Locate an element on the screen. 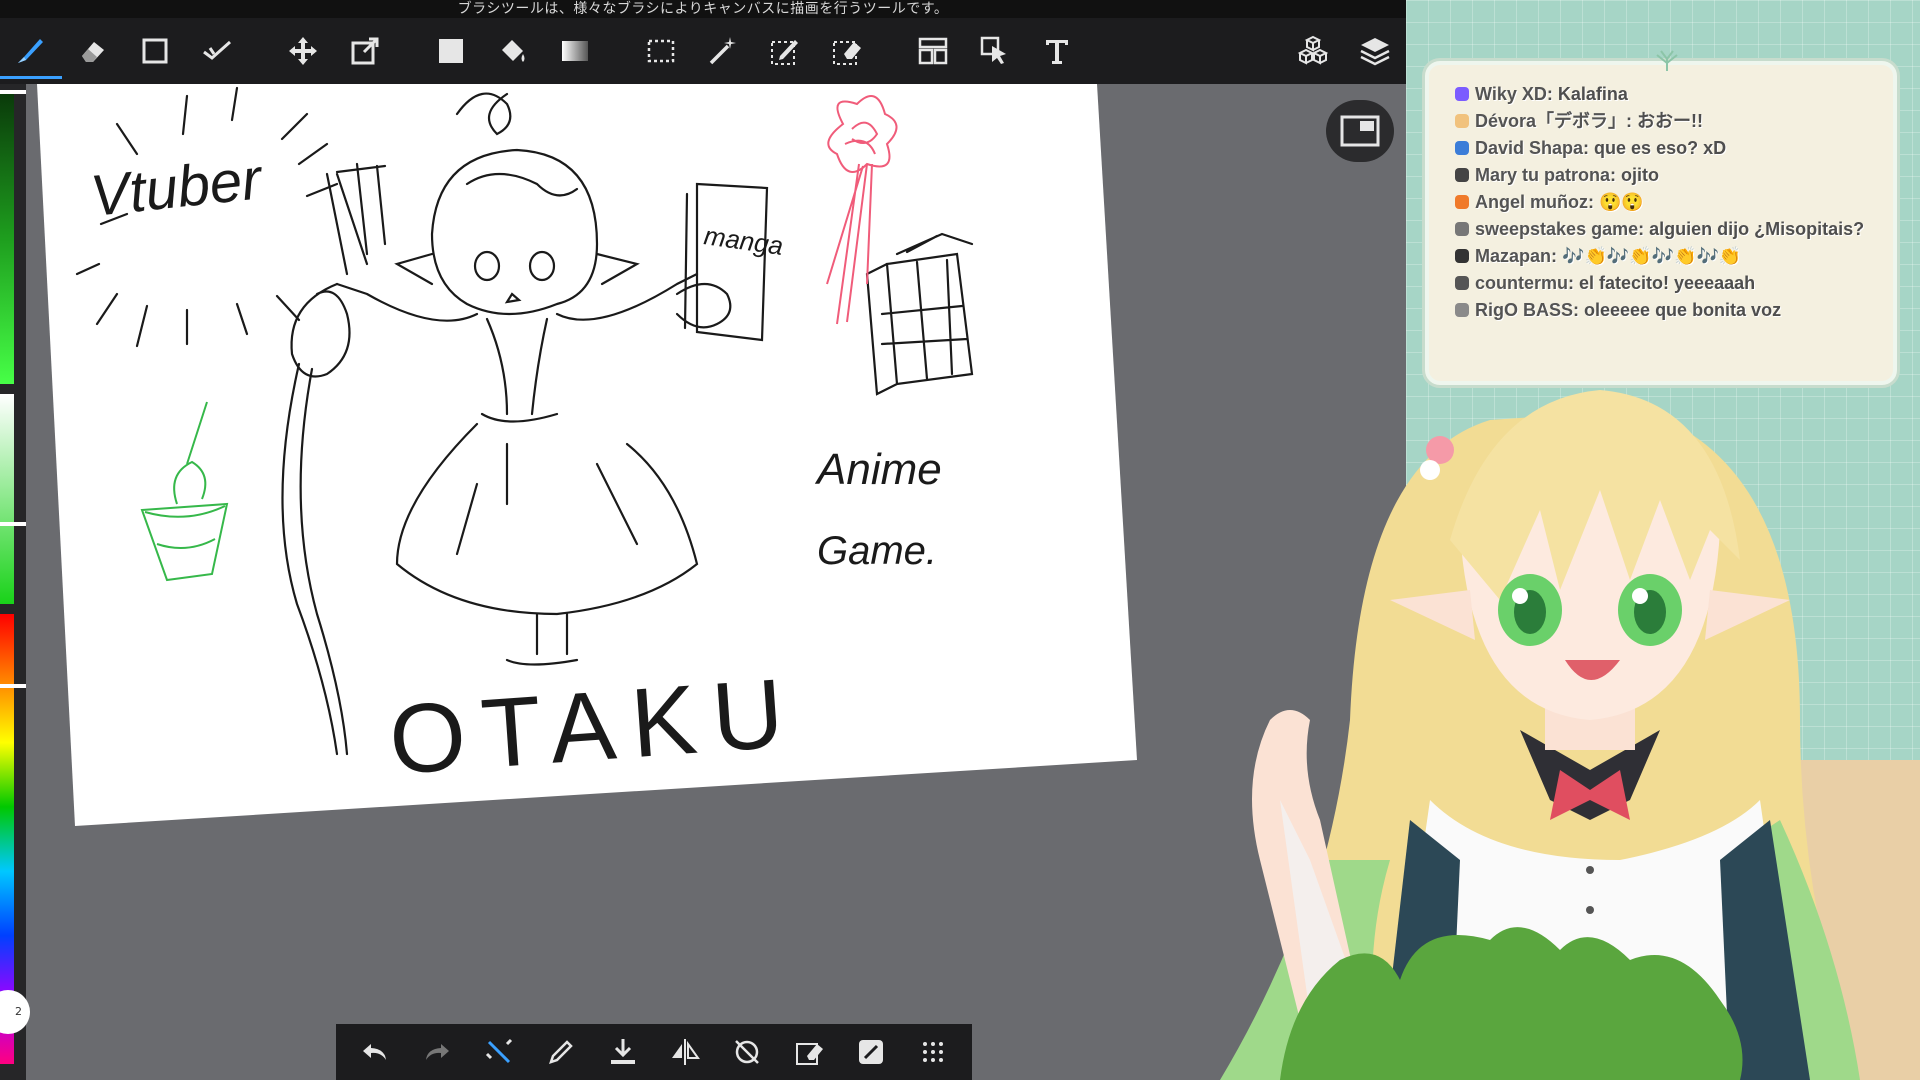 The width and height of the screenshot is (1920, 1080). operation-tool-button is located at coordinates (995, 51).